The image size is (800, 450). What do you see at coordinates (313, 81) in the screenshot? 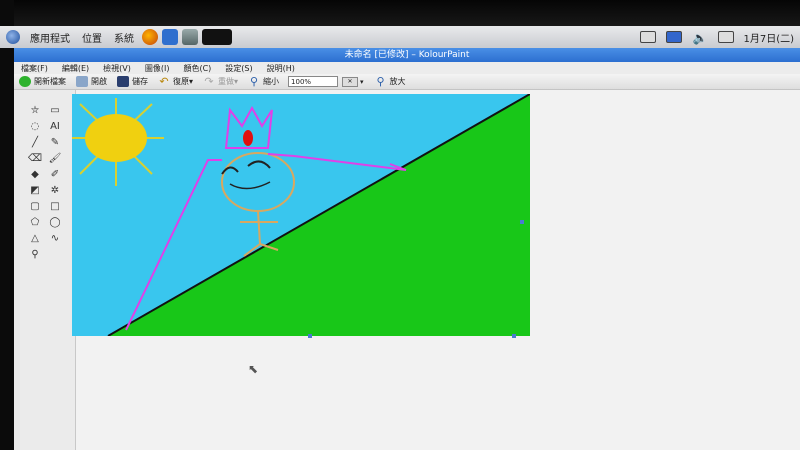
I see `zoom-level-select: 100%` at bounding box center [313, 81].